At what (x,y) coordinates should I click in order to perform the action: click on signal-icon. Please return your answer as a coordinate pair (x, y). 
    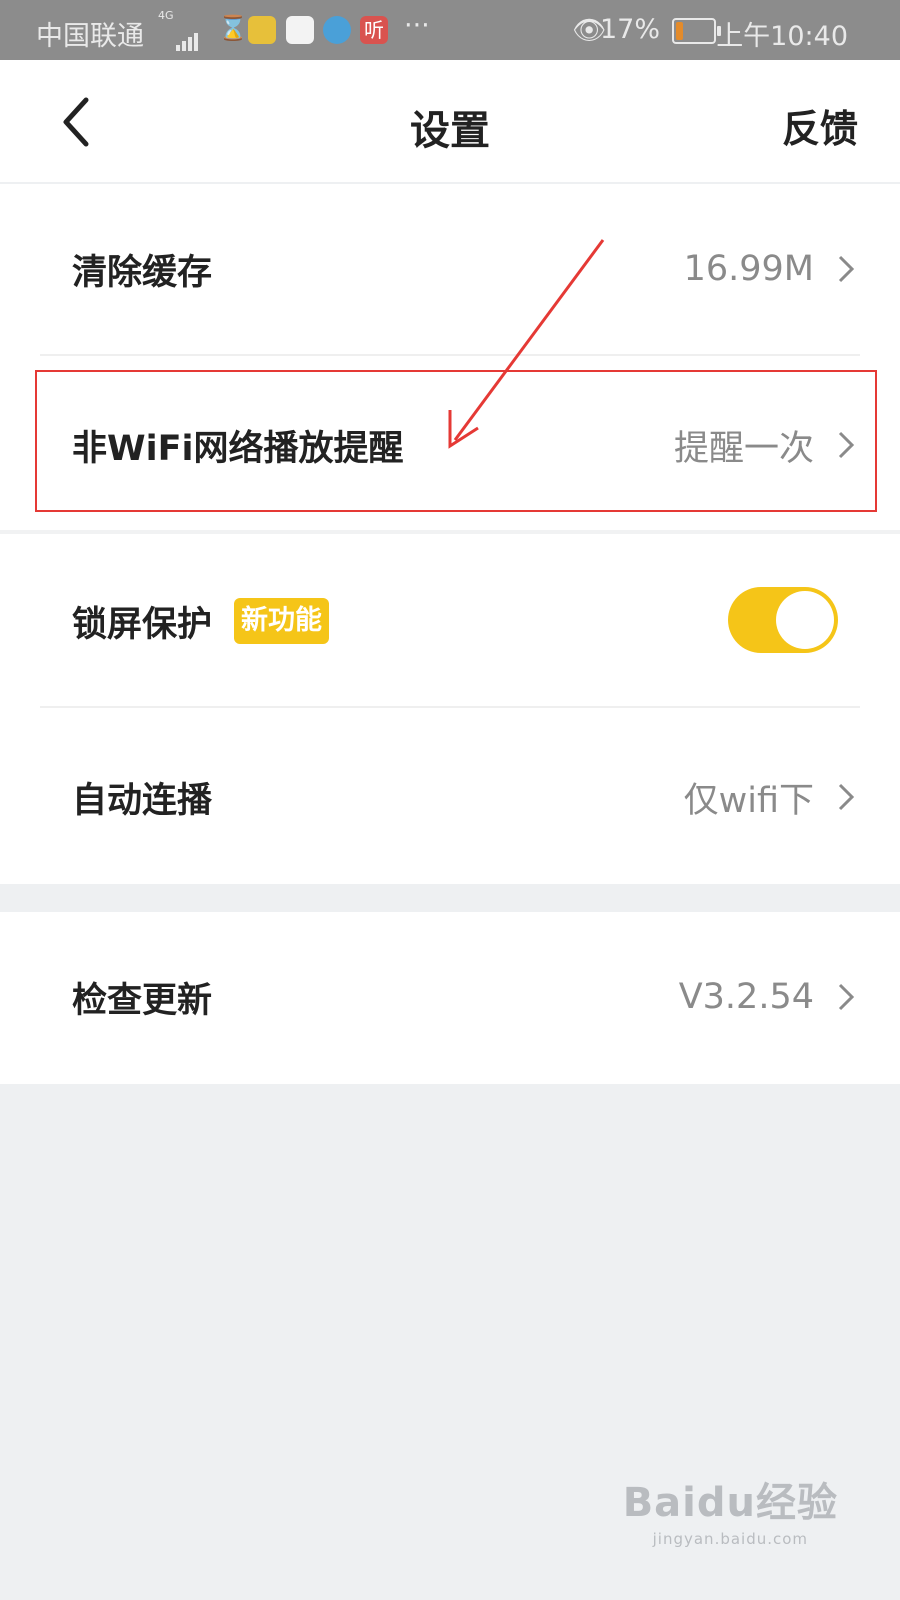
    Looking at the image, I should click on (188, 35).